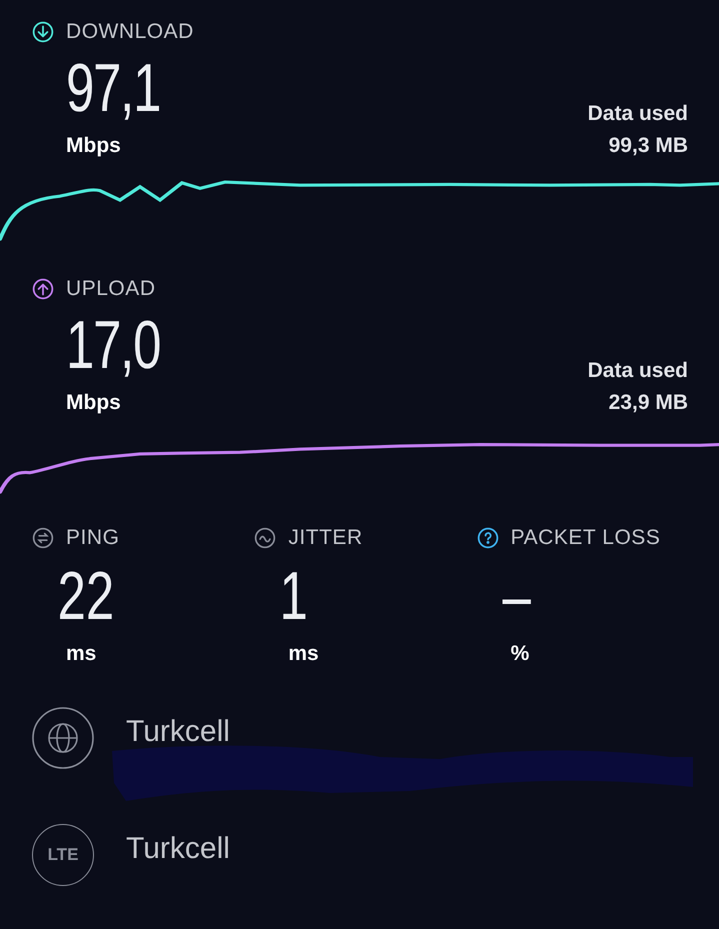  Describe the element at coordinates (648, 403) in the screenshot. I see `data-used-value: 23,9 MB` at that location.